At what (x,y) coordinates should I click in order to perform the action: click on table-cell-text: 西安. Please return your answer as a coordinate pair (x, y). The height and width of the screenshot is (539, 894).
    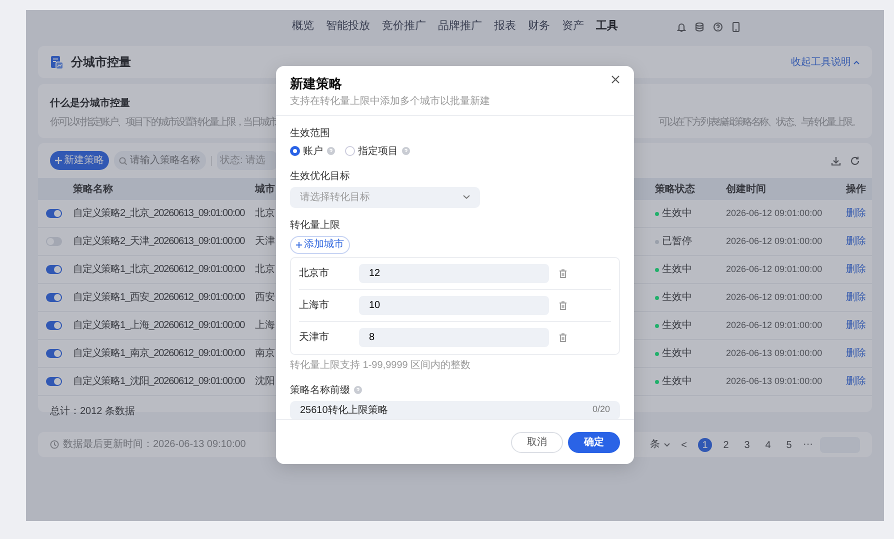
    Looking at the image, I should click on (265, 297).